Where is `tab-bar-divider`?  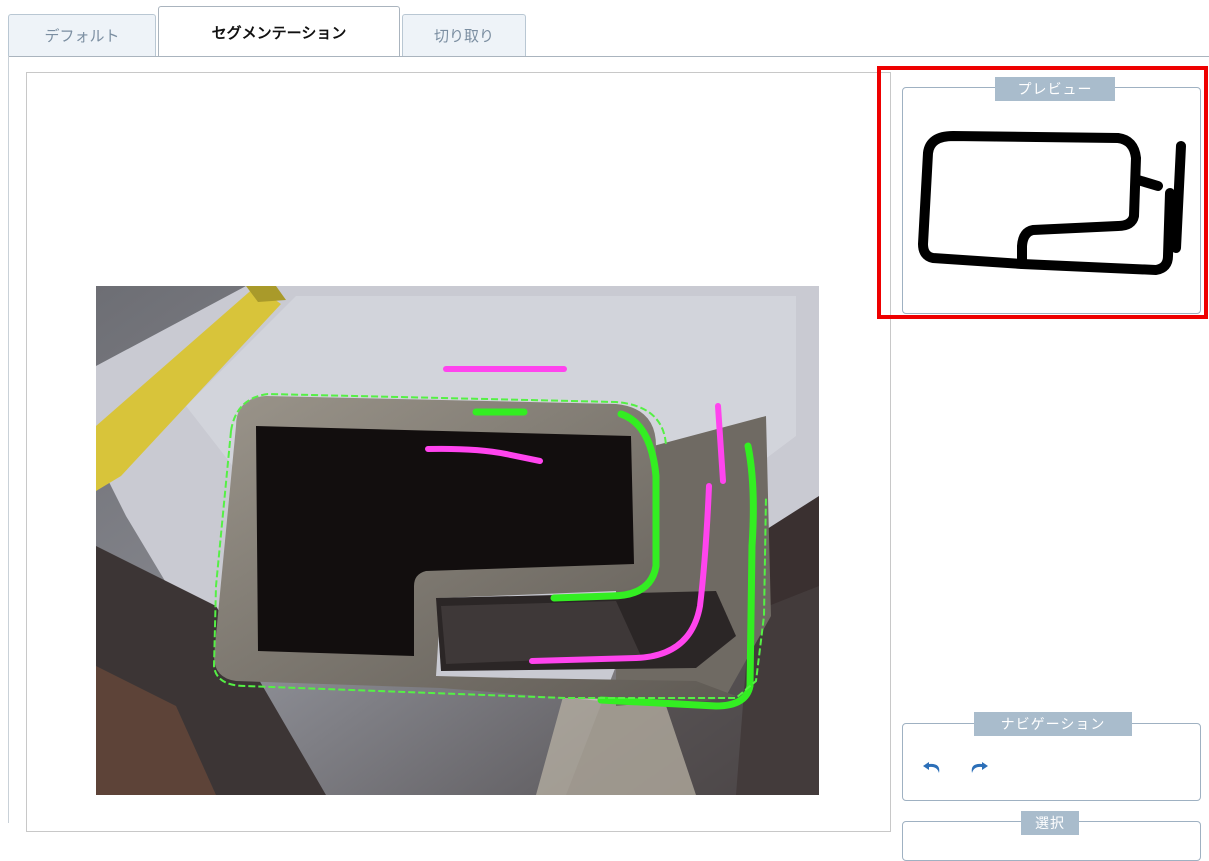
tab-bar-divider is located at coordinates (608, 56).